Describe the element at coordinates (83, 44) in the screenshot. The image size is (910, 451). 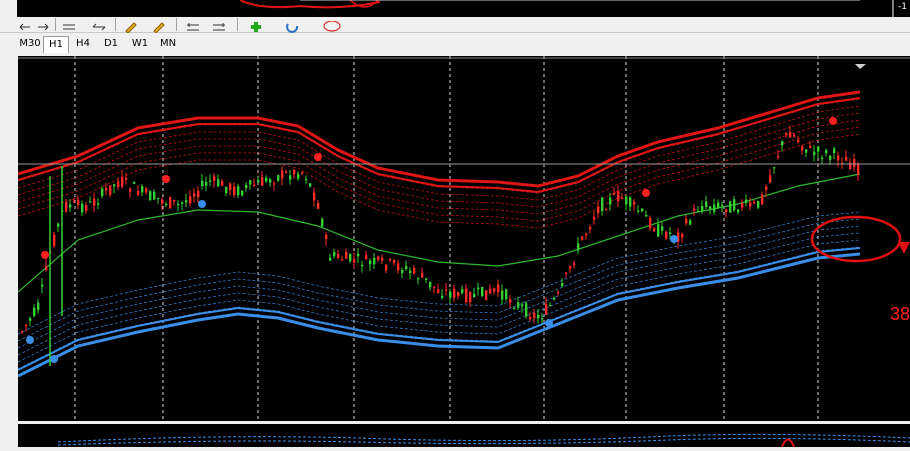
I see `tab-h4: H4` at that location.